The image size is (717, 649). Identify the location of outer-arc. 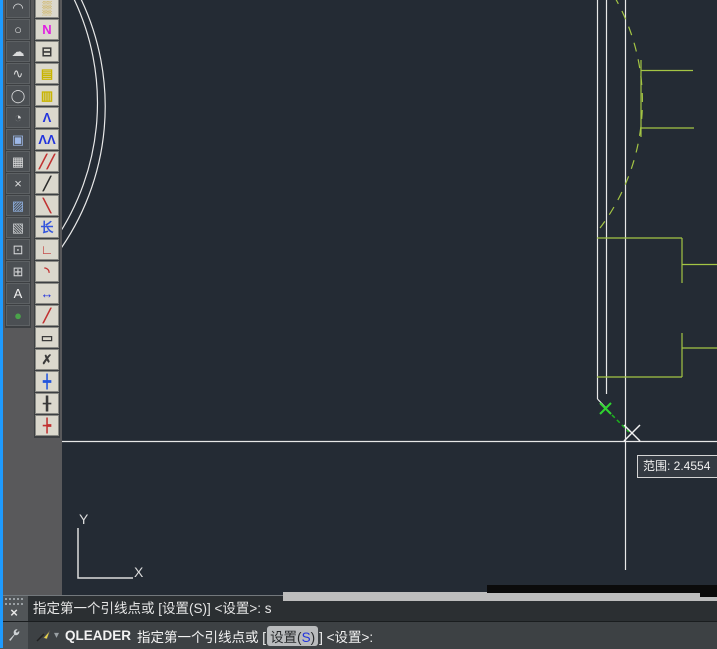
(81, 127).